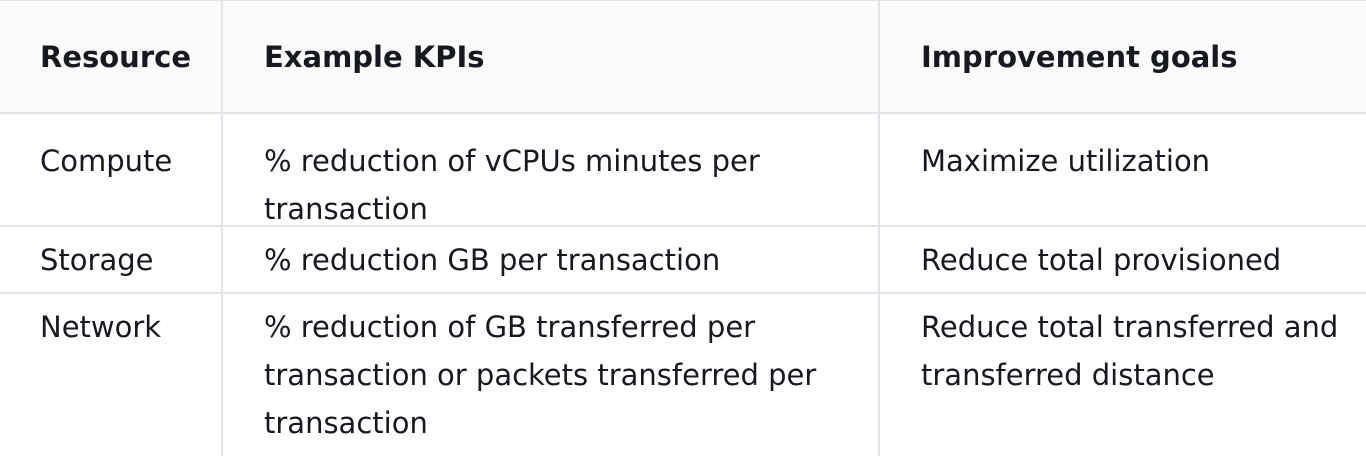 The height and width of the screenshot is (456, 1366). Describe the element at coordinates (110, 260) in the screenshot. I see `cell-resource-storage: Storage` at that location.